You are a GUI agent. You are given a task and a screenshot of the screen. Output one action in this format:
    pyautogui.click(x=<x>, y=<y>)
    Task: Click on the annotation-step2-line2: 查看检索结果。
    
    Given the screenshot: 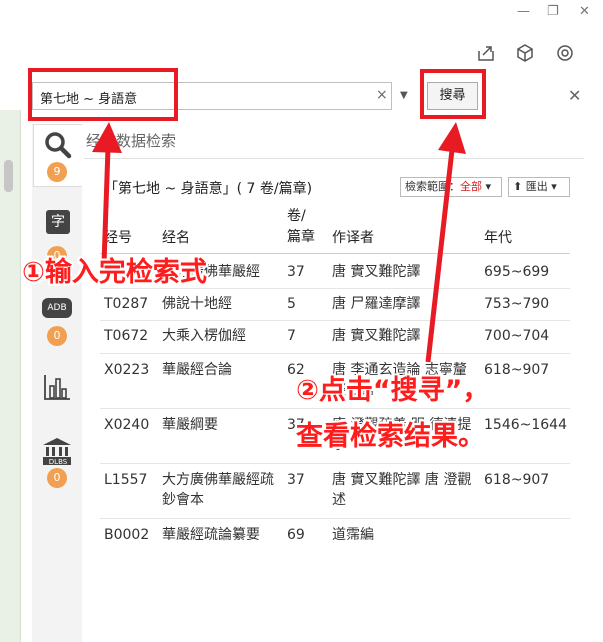 What is the action you would take?
    pyautogui.click(x=390, y=436)
    